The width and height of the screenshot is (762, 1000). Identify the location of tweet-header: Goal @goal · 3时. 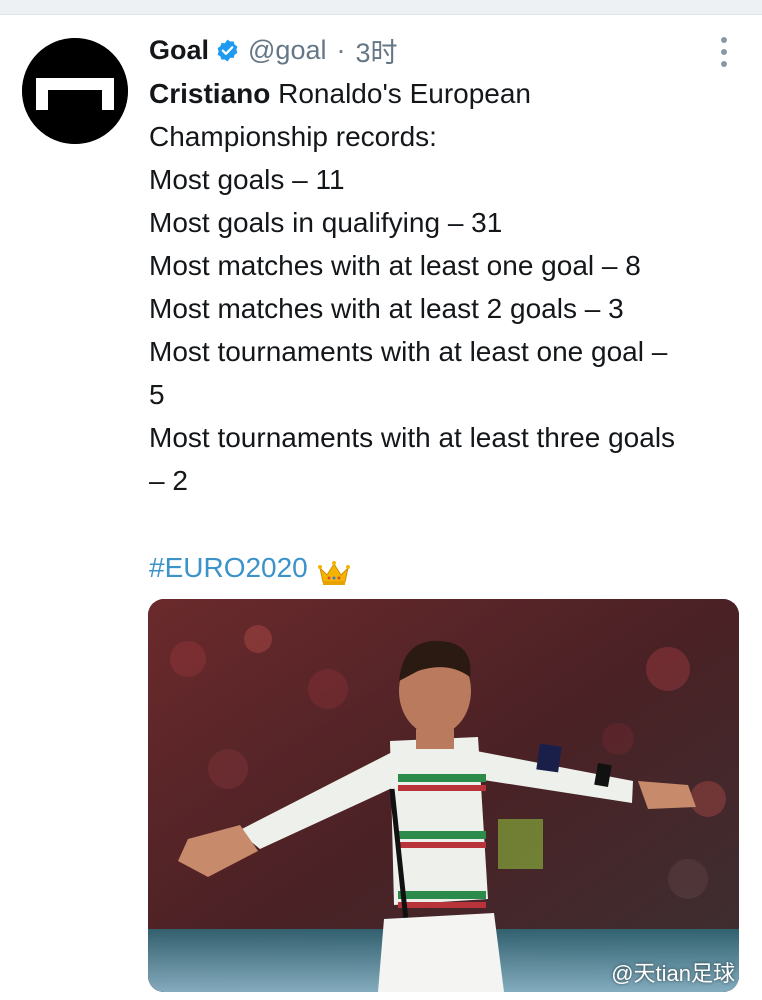
(273, 50).